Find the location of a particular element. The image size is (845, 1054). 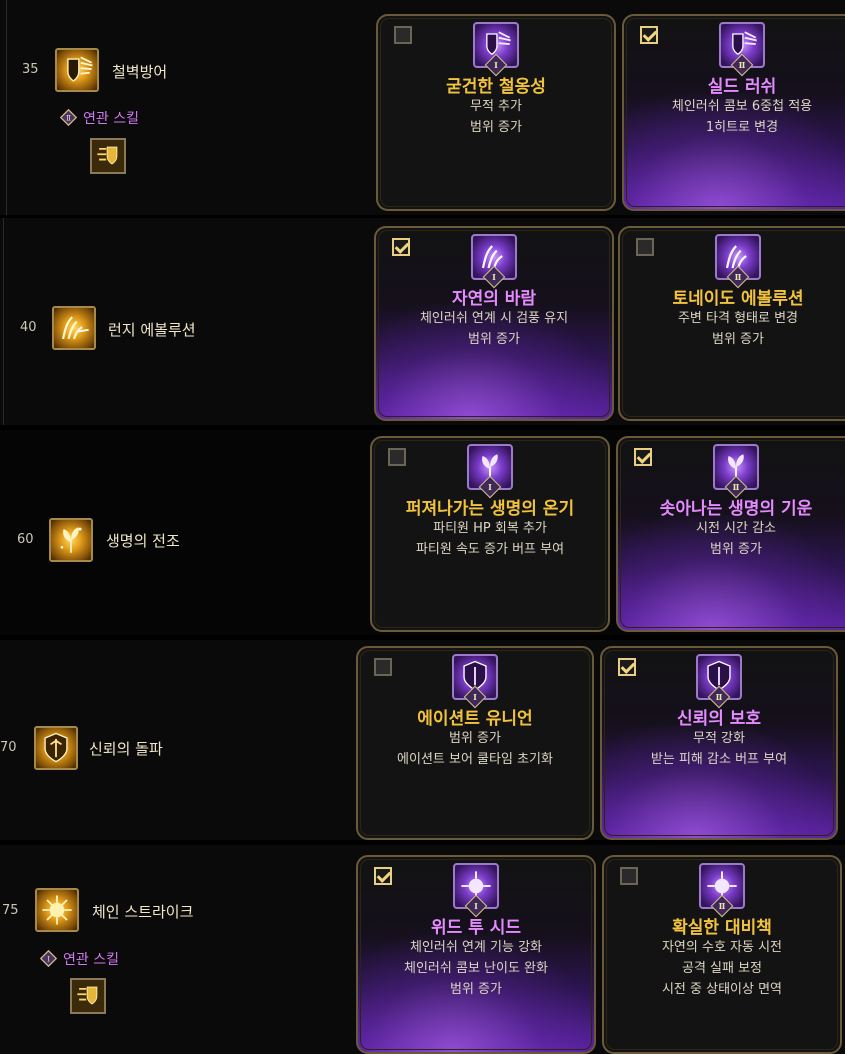

skill-name: 철벽방어 is located at coordinates (140, 72).